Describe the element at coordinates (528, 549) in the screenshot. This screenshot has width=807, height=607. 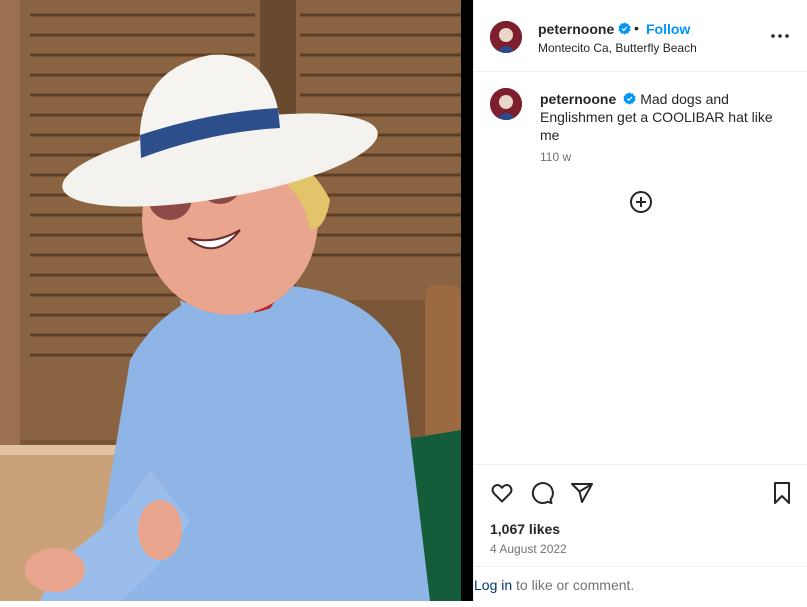
I see `post-date: 4 August 2022` at that location.